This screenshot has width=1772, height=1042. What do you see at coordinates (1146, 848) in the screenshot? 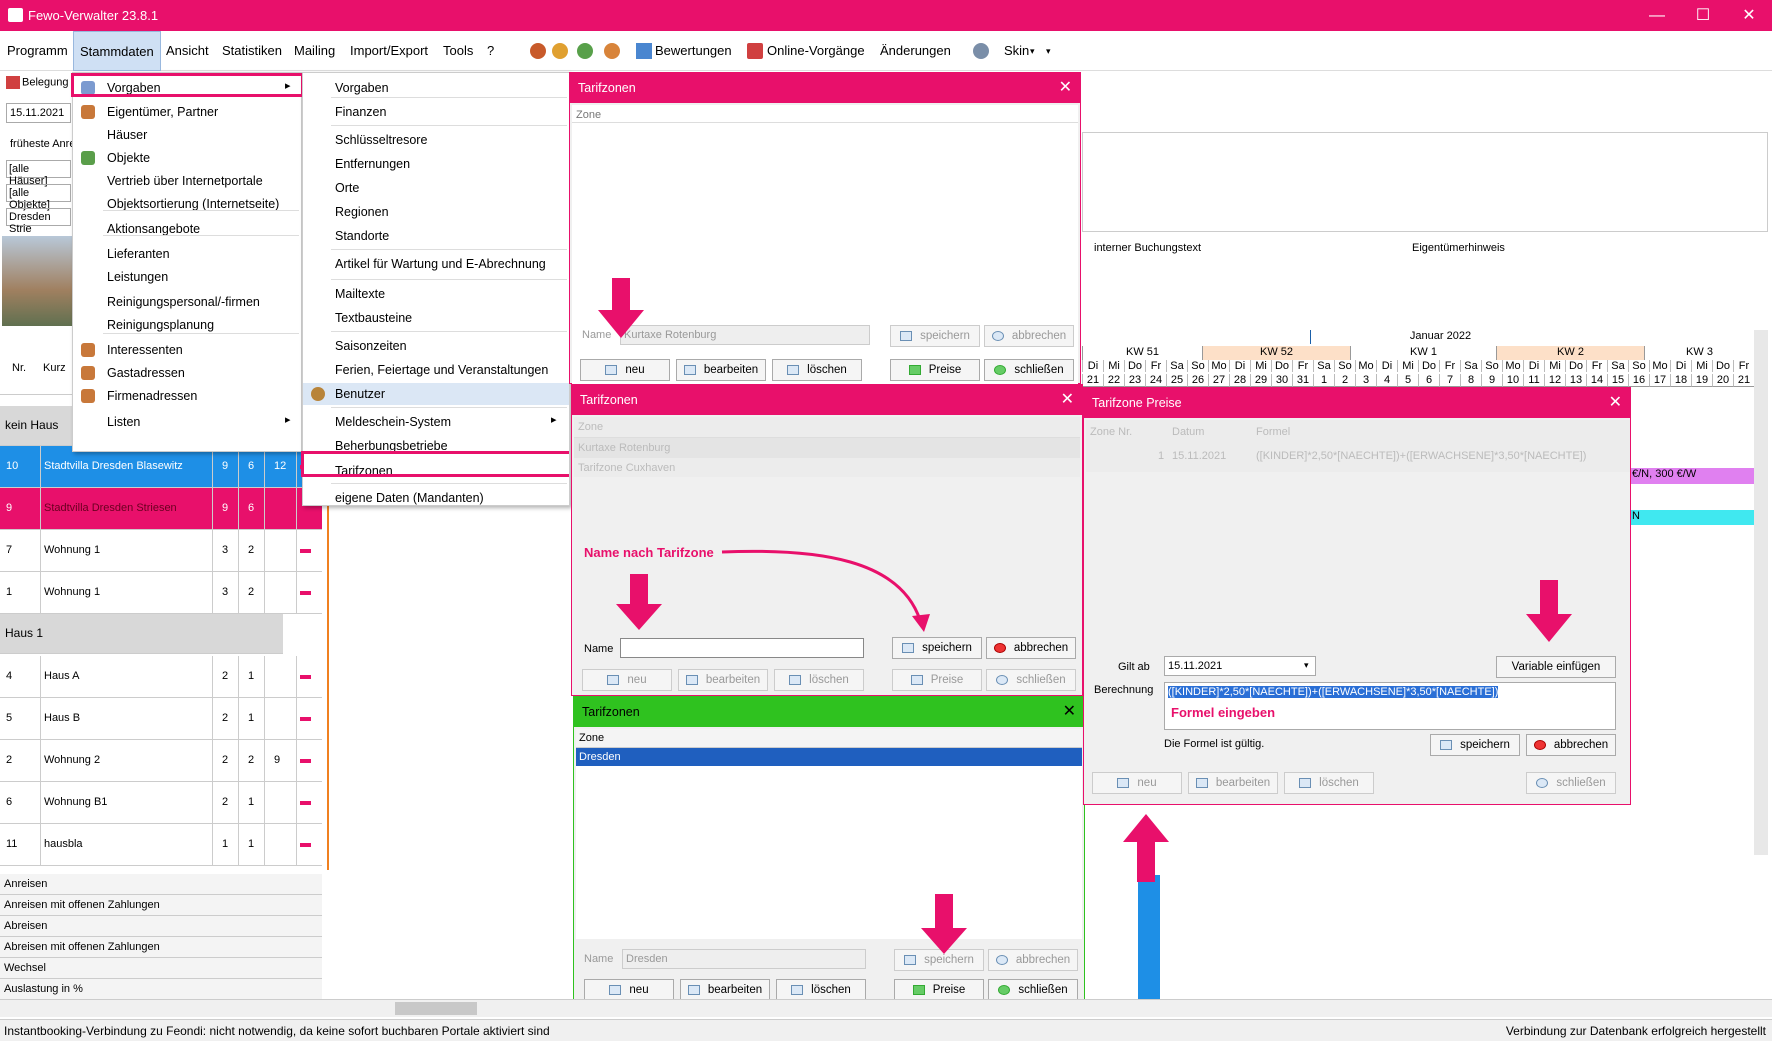
I see `arrow-up-icon` at bounding box center [1146, 848].